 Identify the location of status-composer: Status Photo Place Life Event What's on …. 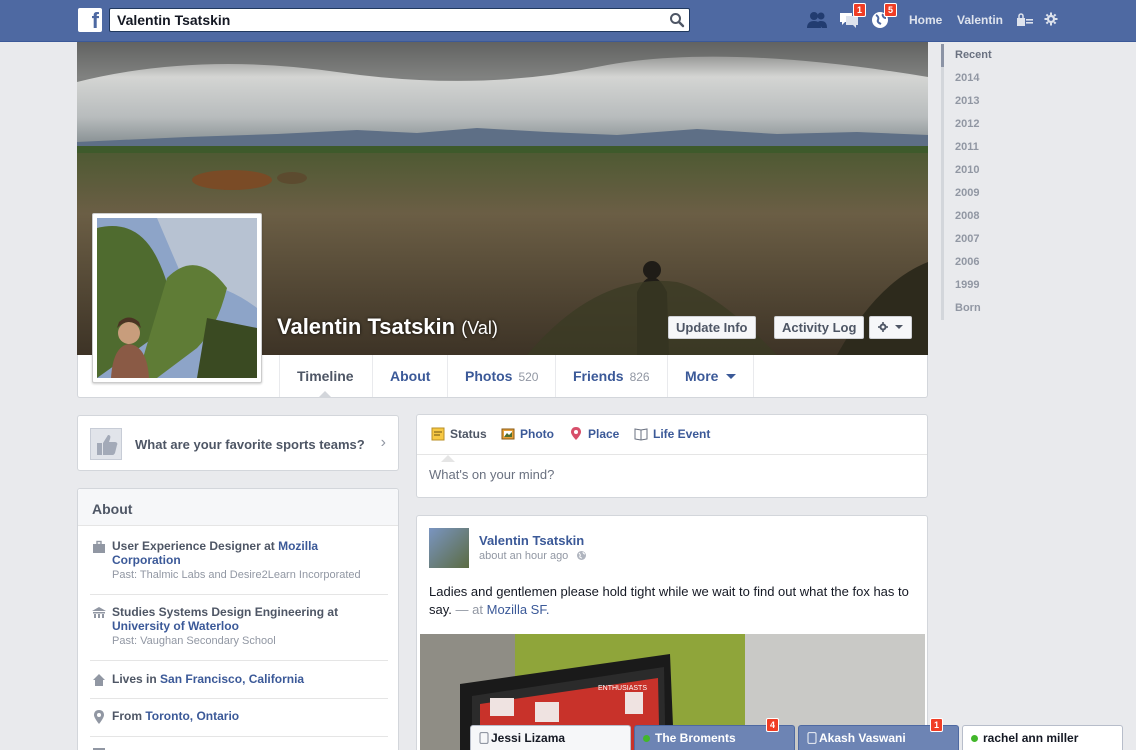
(672, 456).